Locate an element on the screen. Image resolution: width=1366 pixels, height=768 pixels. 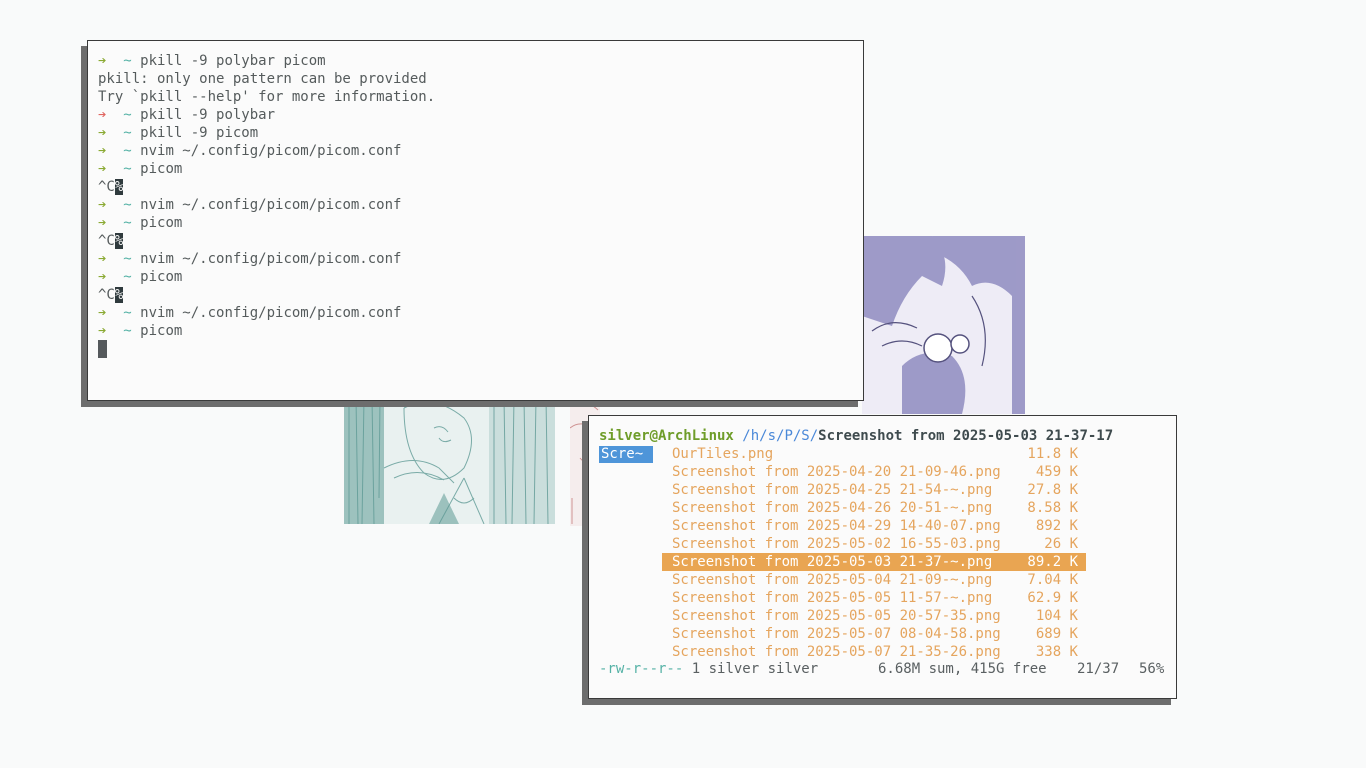
file-size: 459 K is located at coordinates (1056, 472).